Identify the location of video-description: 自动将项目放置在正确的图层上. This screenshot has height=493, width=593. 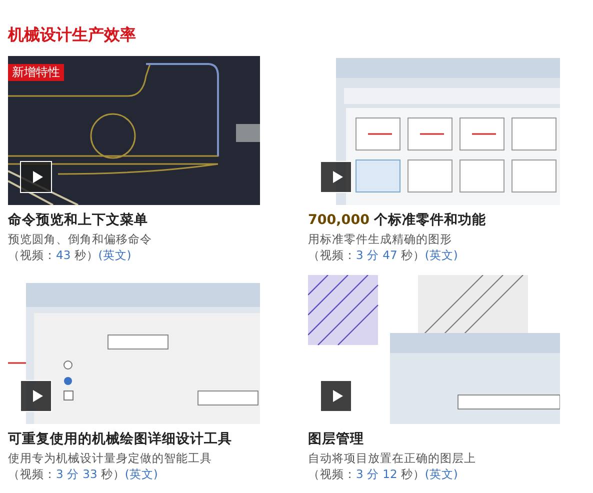
(392, 458).